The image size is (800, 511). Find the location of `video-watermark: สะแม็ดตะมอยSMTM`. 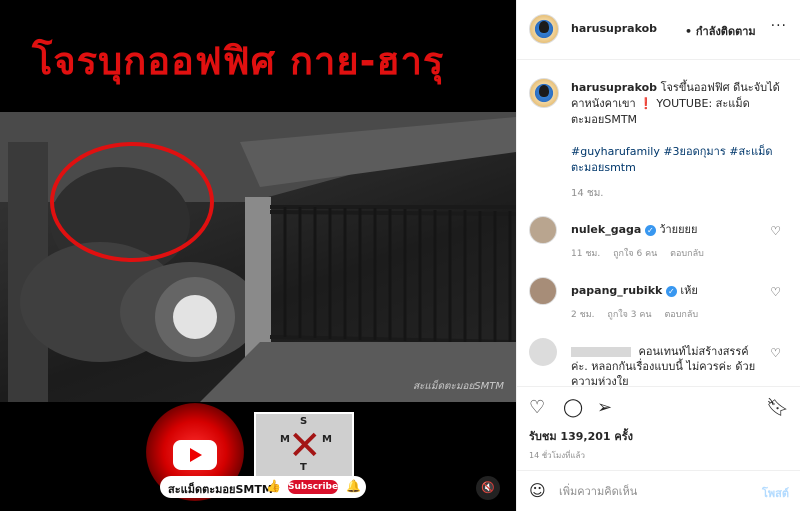

video-watermark: สะแม็ดตะมอยSMTM is located at coordinates (458, 386).